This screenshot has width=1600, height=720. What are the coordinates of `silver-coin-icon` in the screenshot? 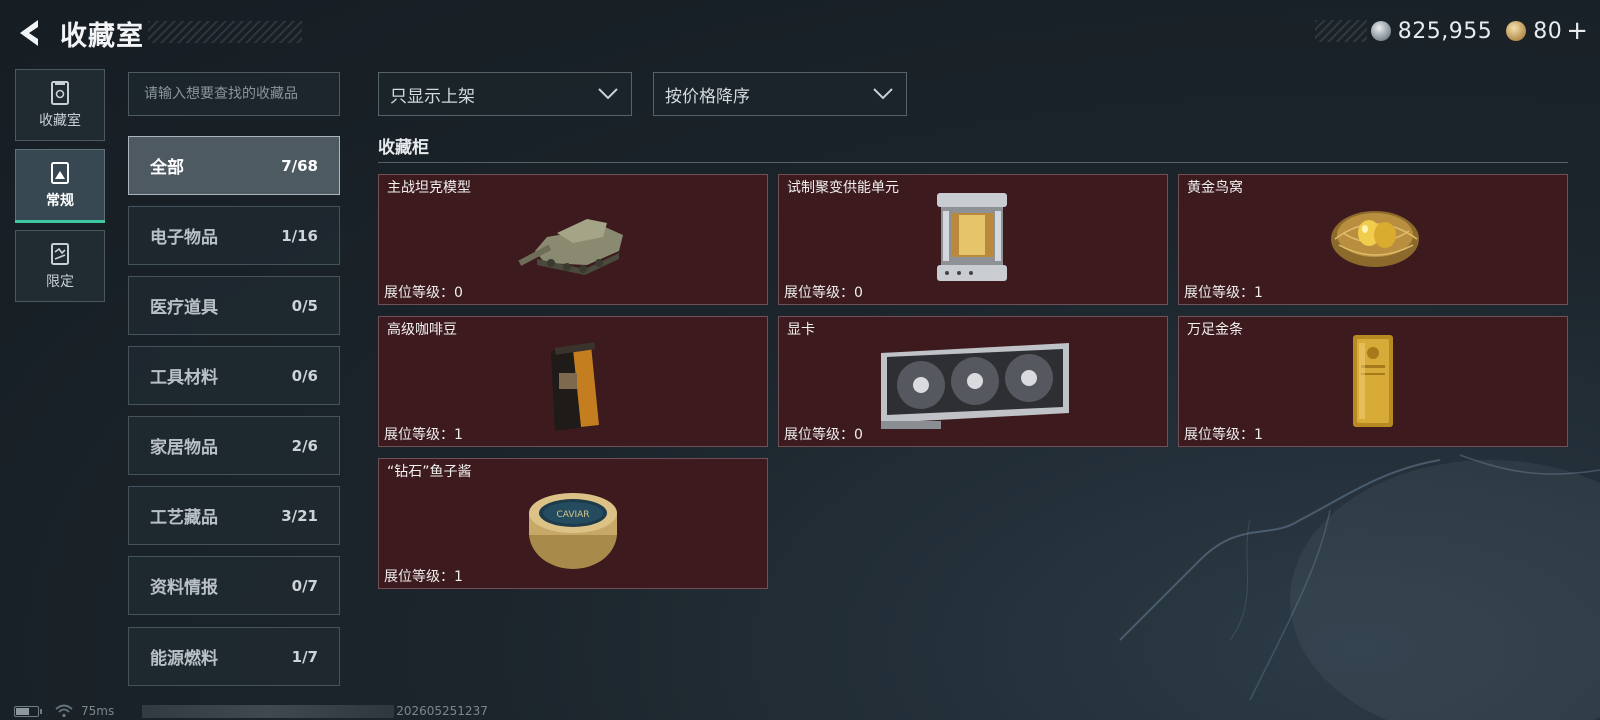 It's located at (1380, 31).